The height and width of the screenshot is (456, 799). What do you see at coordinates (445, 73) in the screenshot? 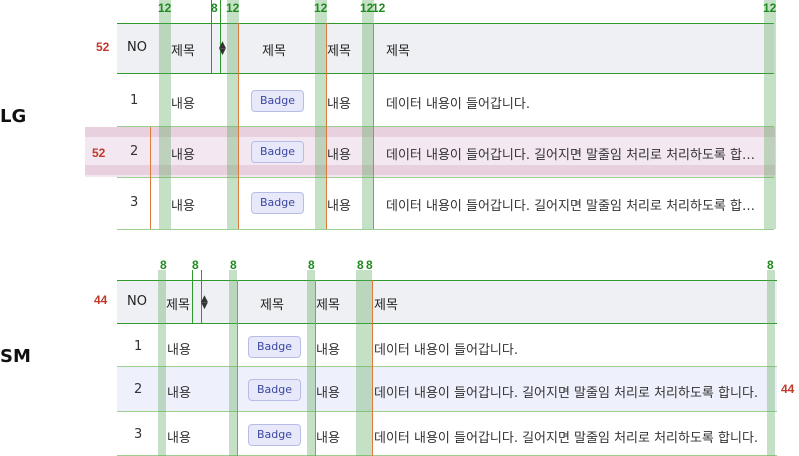
I see `lg-header-bottom-line` at bounding box center [445, 73].